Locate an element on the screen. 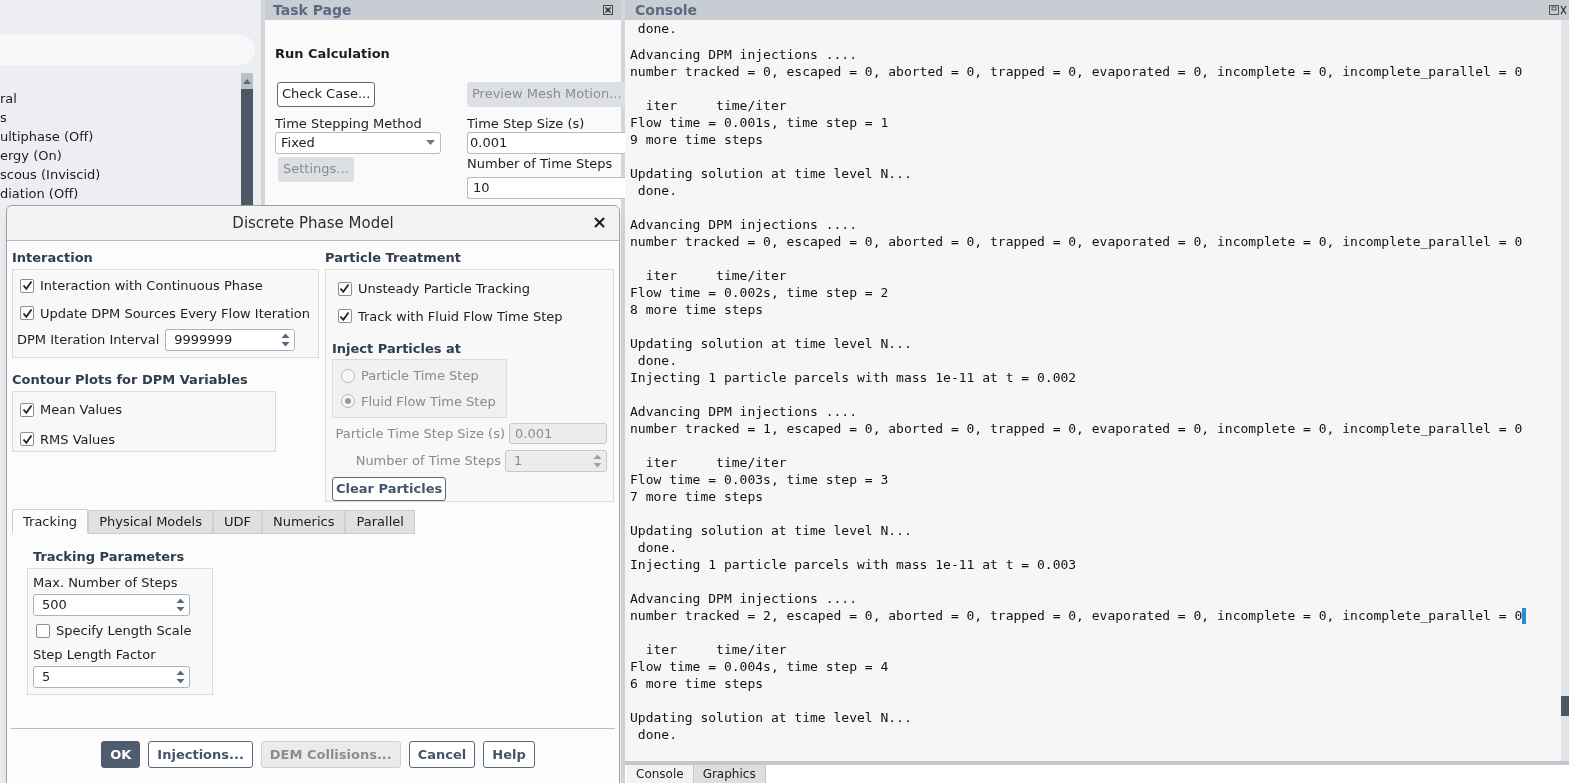  group-title: Inject Particles at is located at coordinates (397, 348).